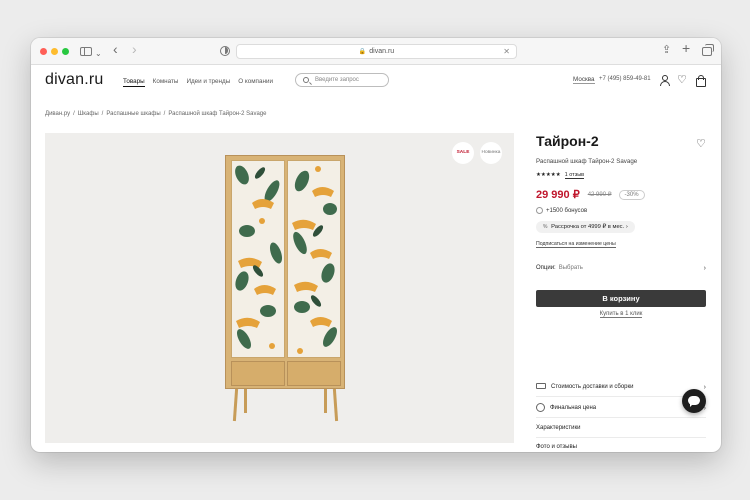  What do you see at coordinates (54, 51) in the screenshot?
I see `minimize-window-button` at bounding box center [54, 51].